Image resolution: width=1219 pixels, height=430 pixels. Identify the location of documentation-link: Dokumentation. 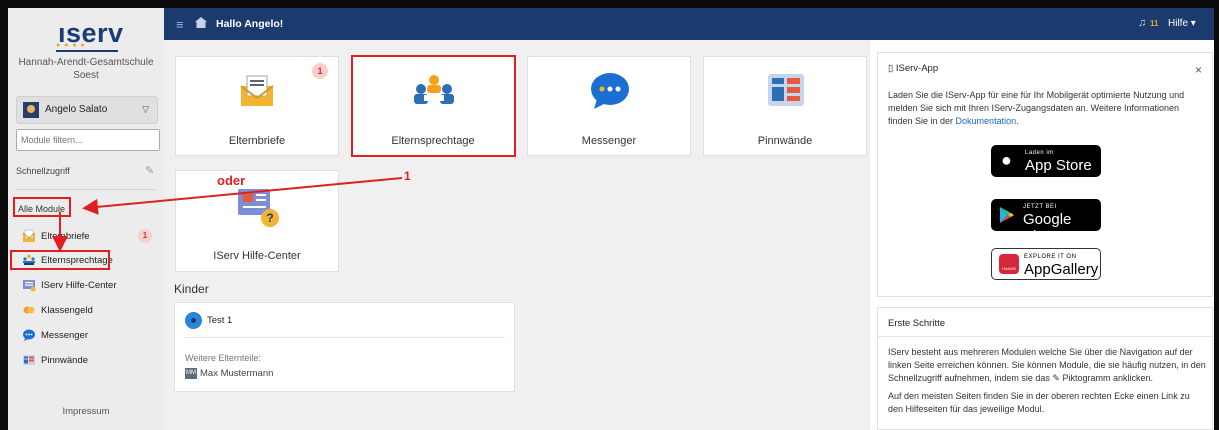
(986, 121).